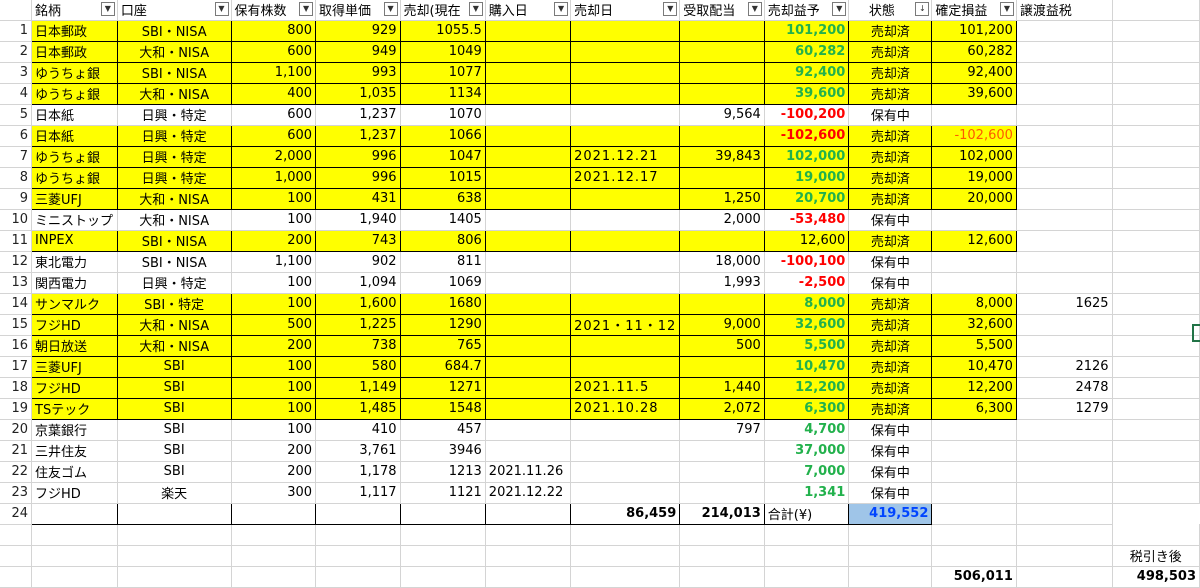 This screenshot has width=1200, height=588. What do you see at coordinates (722, 324) in the screenshot?
I see `dividend-cell: 9,000` at bounding box center [722, 324].